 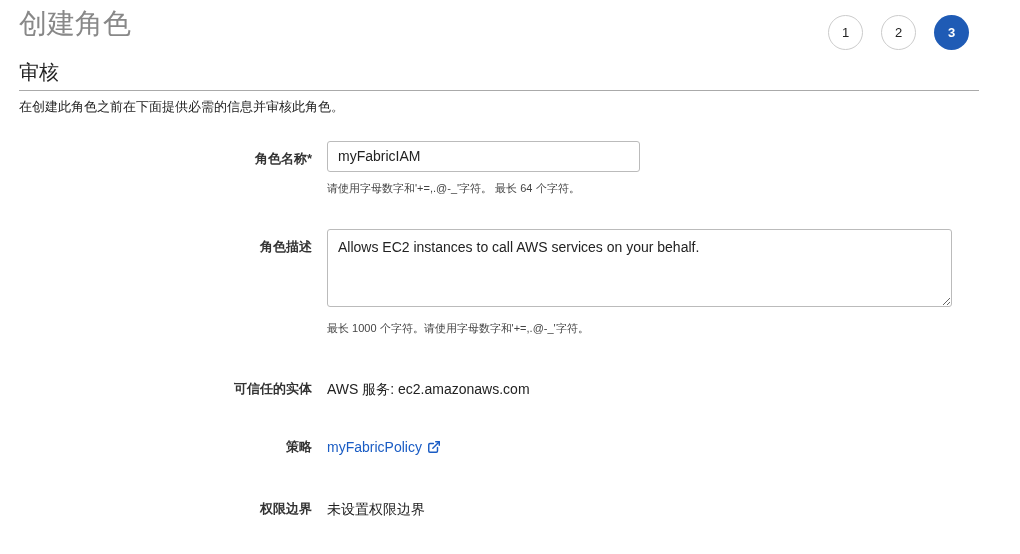 I want to click on field-value: 未设置权限边界, so click(x=376, y=509).